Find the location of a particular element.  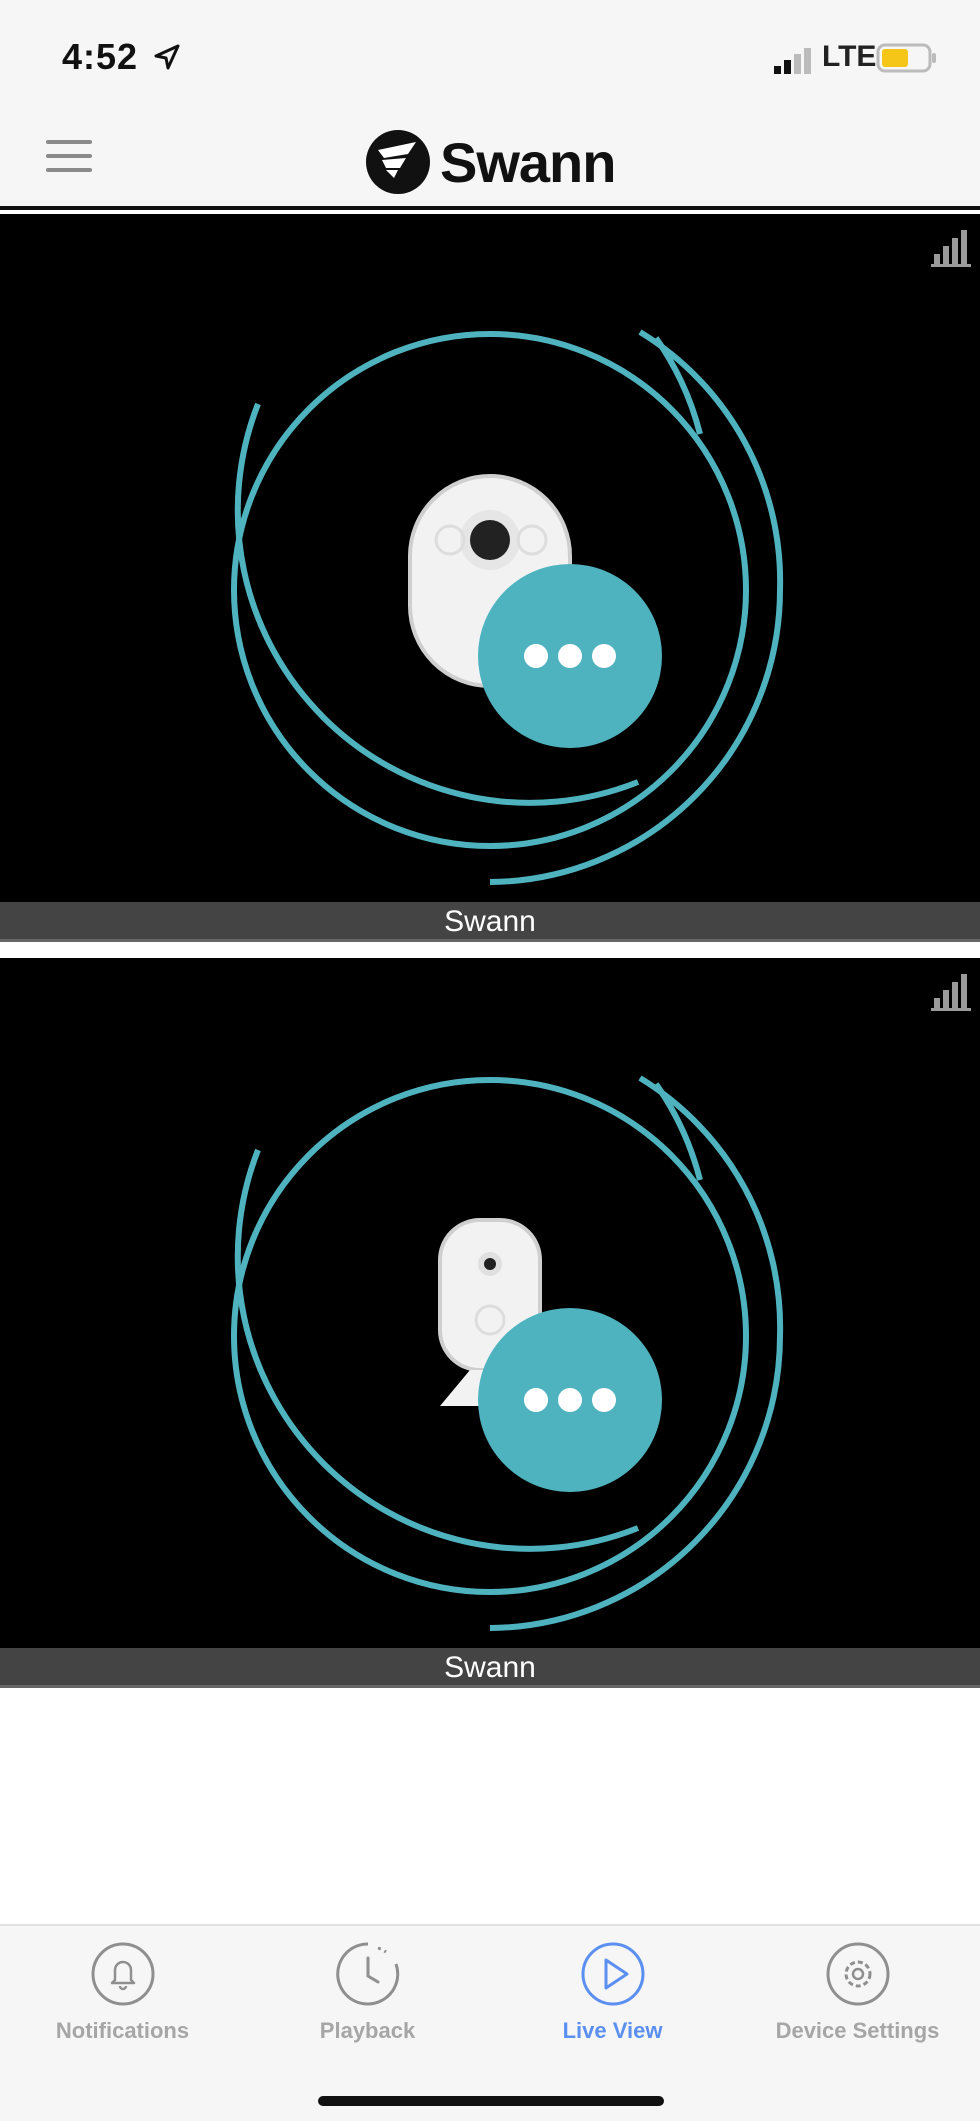

app-header: Swann is located at coordinates (490, 160).